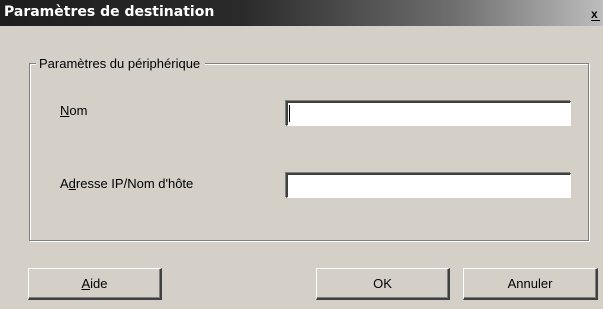 The width and height of the screenshot is (603, 309). What do you see at coordinates (109, 12) in the screenshot?
I see `window-title: Paramètres de destination` at bounding box center [109, 12].